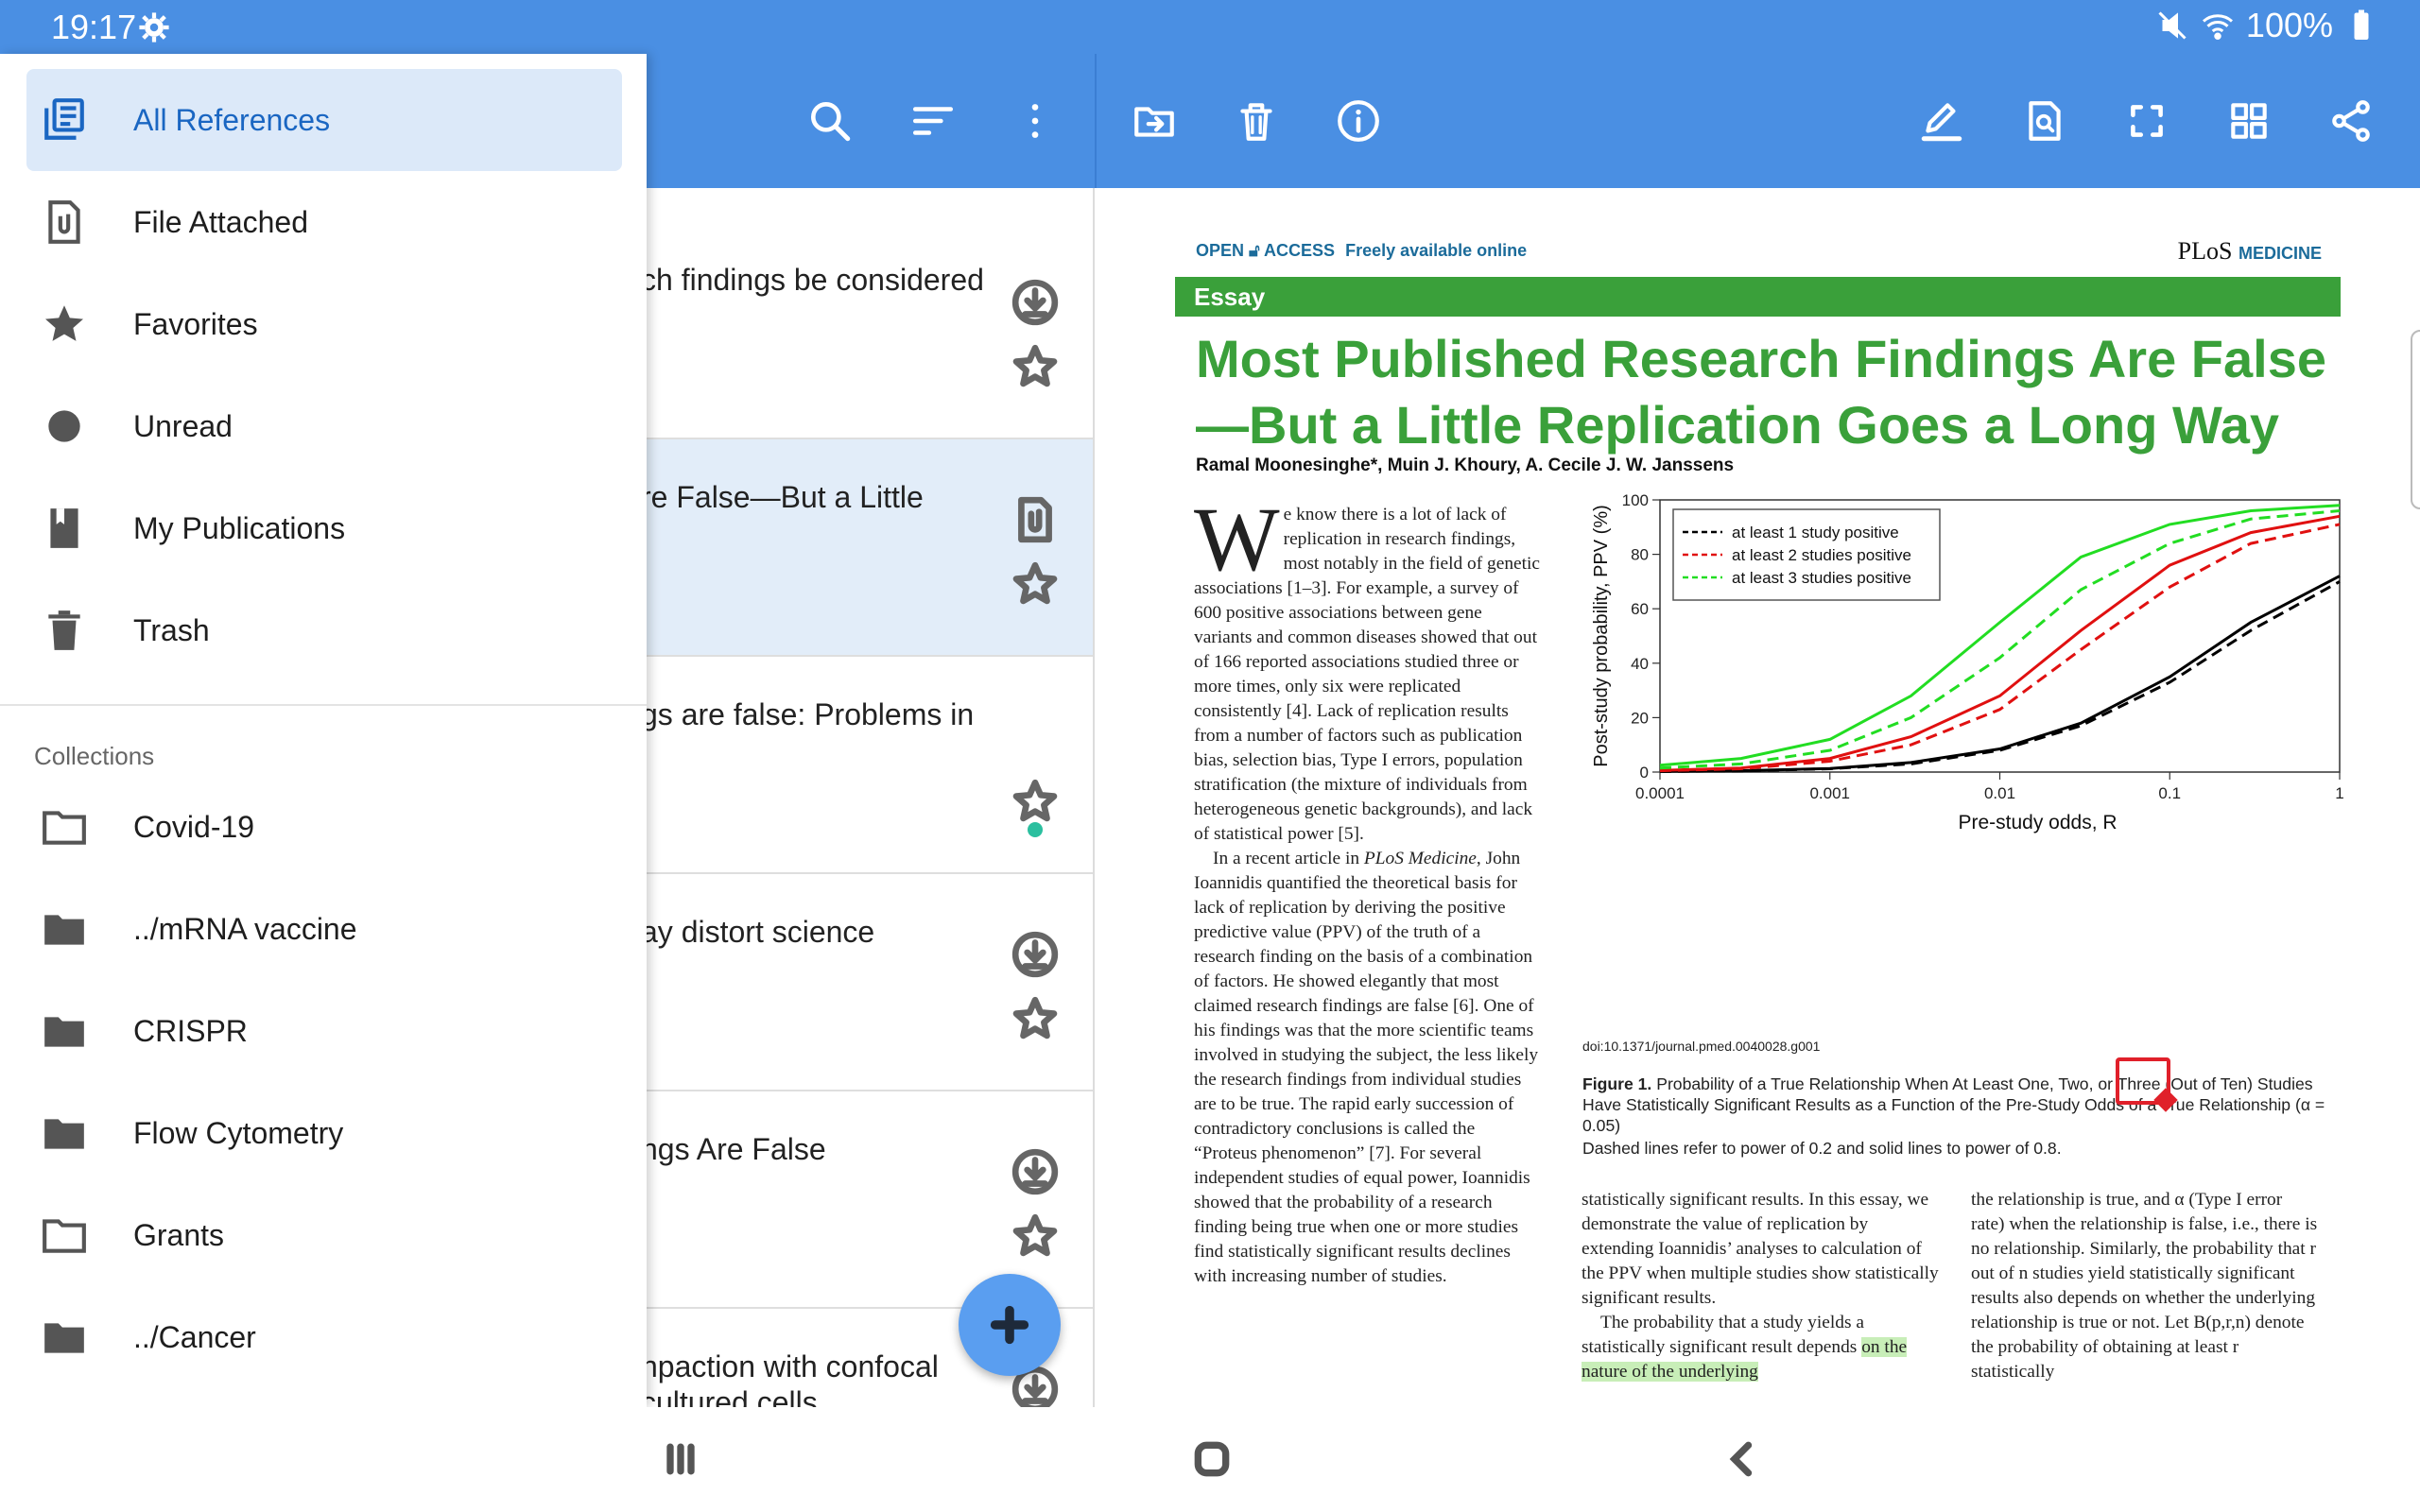 This screenshot has height=1512, width=2420. Describe the element at coordinates (1035, 121) in the screenshot. I see `more-options-button` at that location.